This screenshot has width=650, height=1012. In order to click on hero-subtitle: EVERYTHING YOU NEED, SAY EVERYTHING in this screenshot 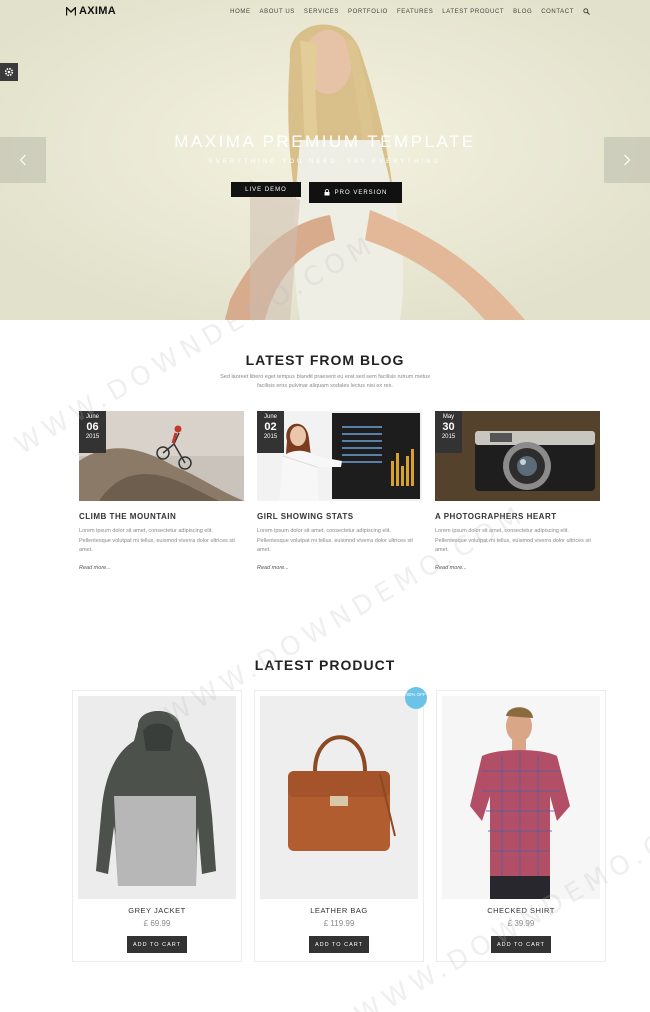, I will do `click(325, 162)`.